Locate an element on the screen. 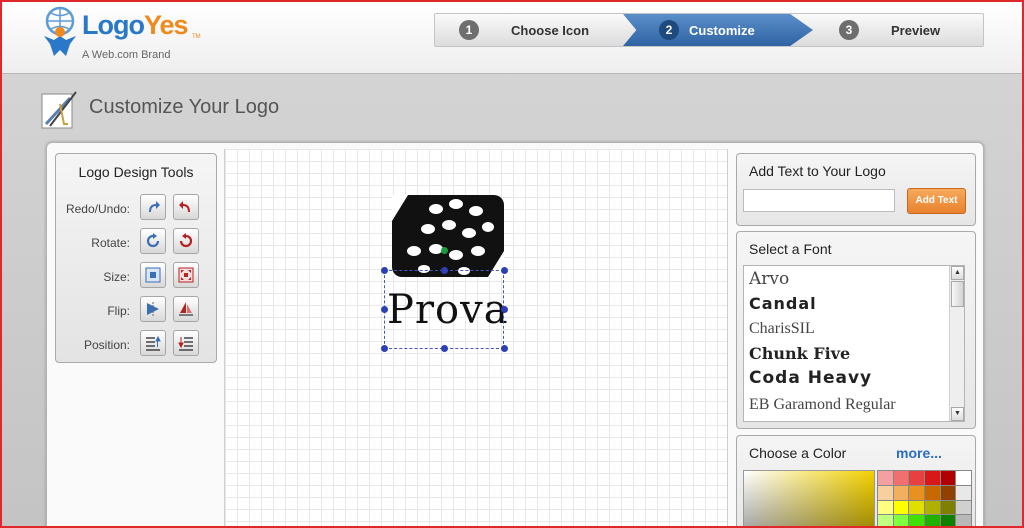  scroll-down-arrow-icon: ▼ is located at coordinates (957, 414).